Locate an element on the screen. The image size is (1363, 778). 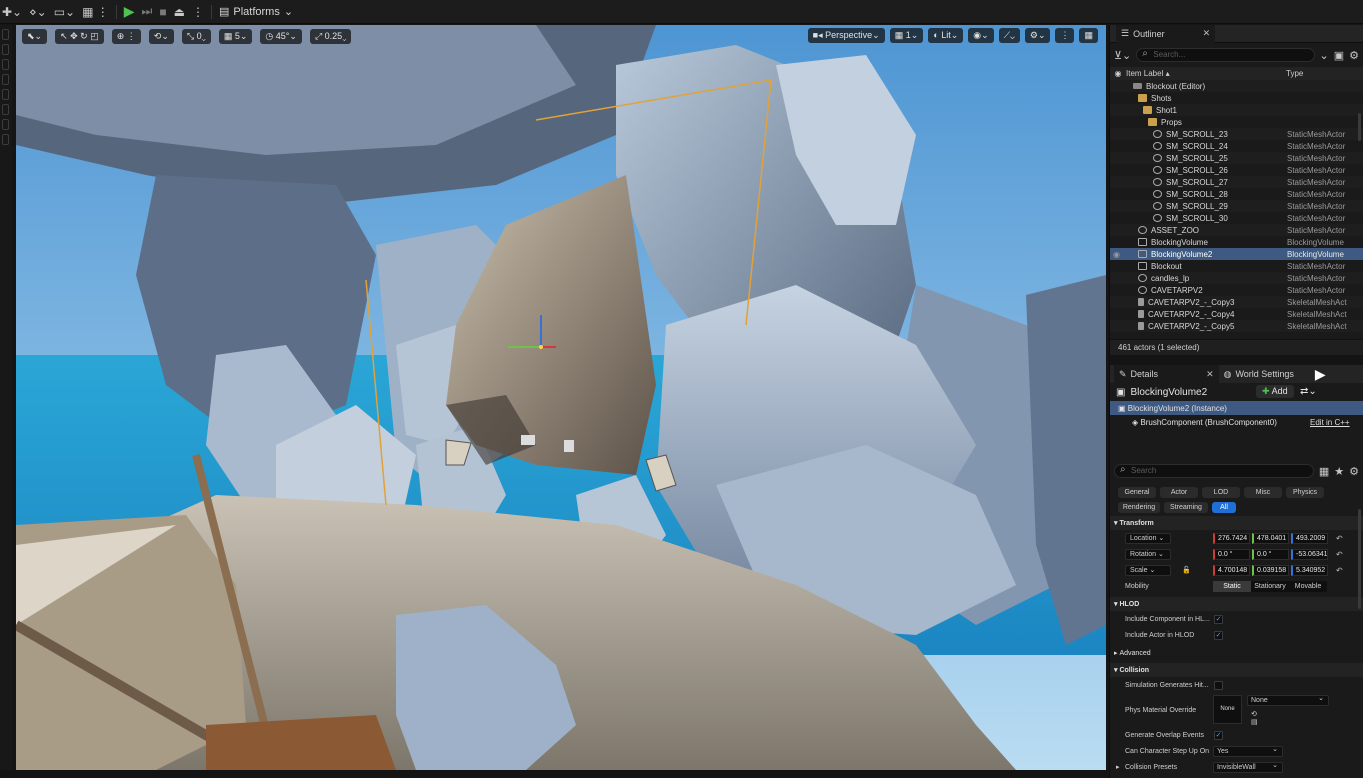
rotation-x-field: 0.0 ° is located at coordinates (1231, 554).